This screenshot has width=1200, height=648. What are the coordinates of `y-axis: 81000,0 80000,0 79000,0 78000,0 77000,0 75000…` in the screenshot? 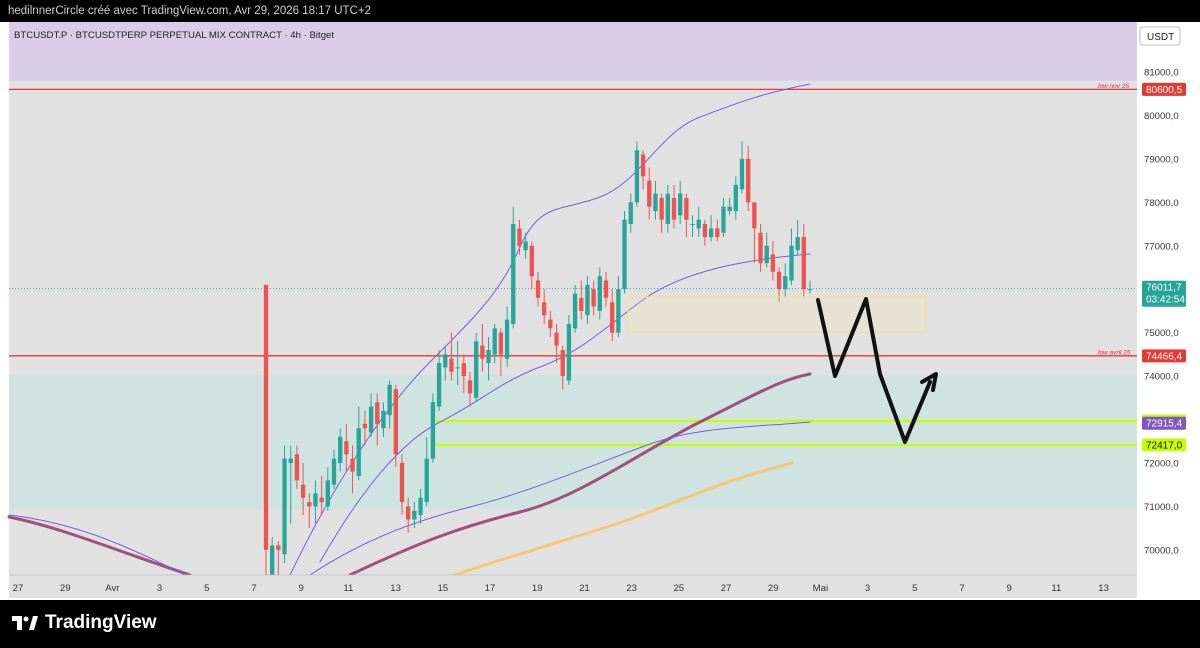 It's located at (1161, 312).